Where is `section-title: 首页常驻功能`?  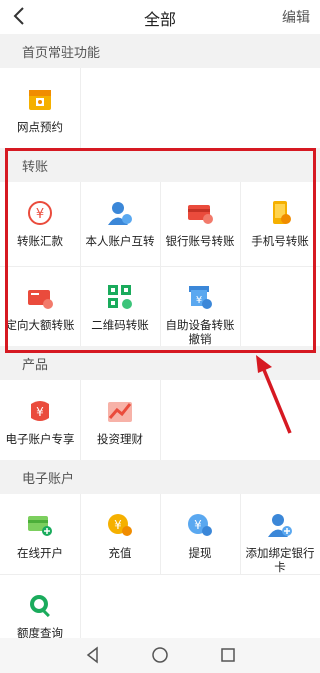
section-title: 首页常驻功能 is located at coordinates (61, 53).